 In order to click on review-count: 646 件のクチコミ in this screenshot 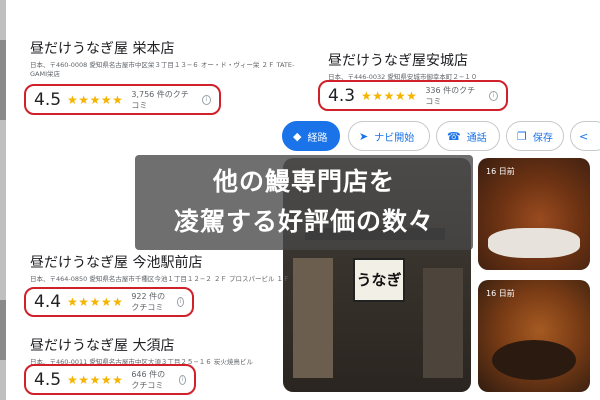, I will do `click(152, 380)`.